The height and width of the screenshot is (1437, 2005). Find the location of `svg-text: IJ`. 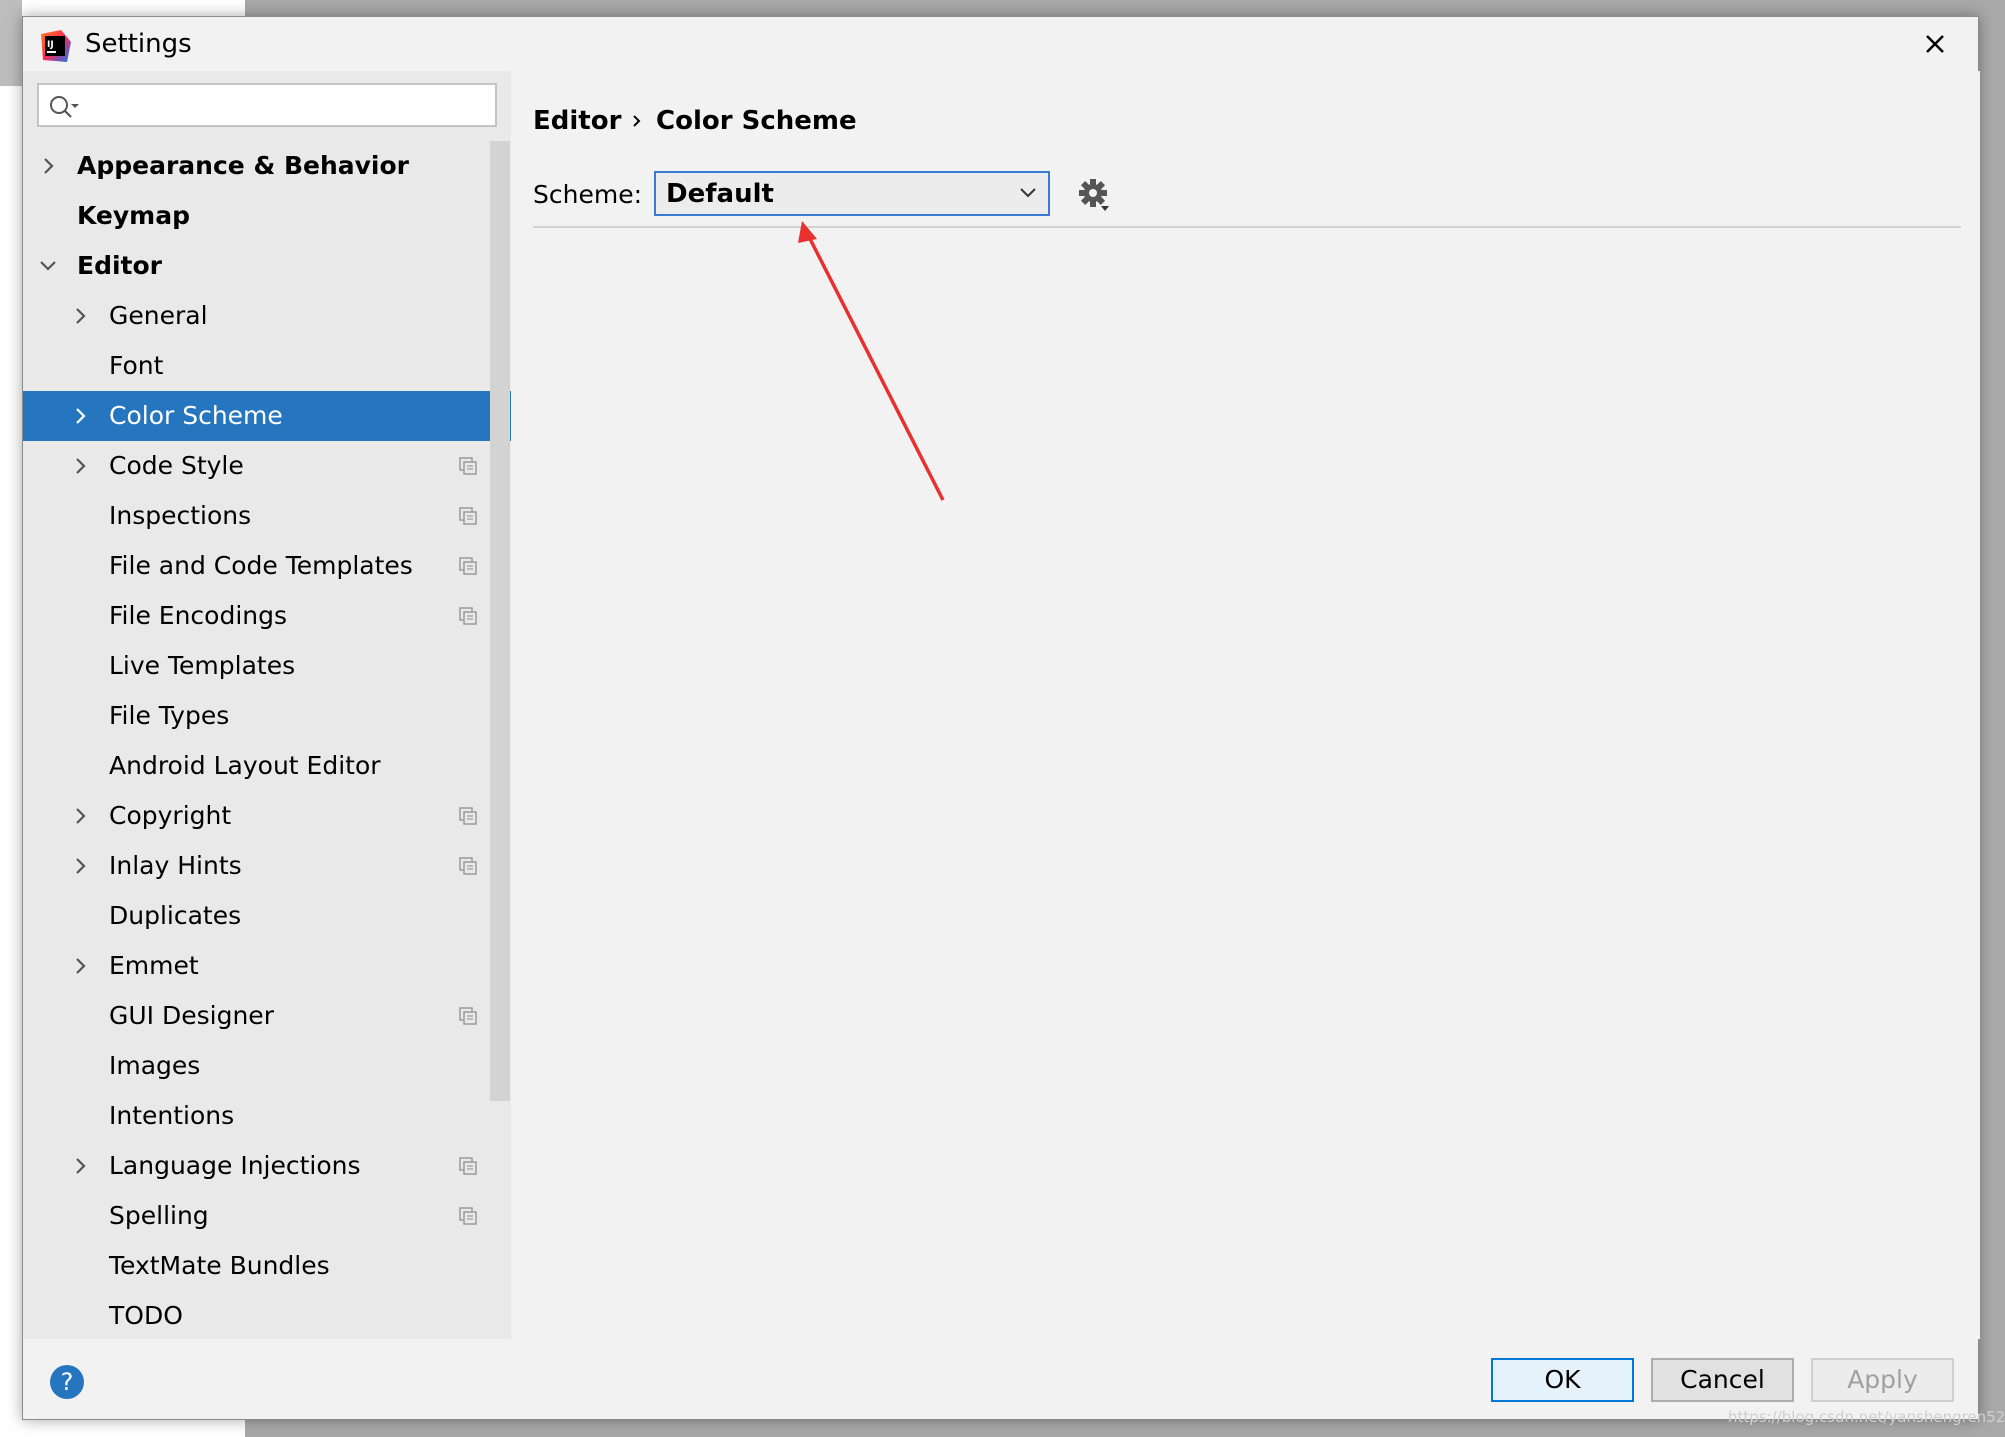

svg-text: IJ is located at coordinates (50, 45).